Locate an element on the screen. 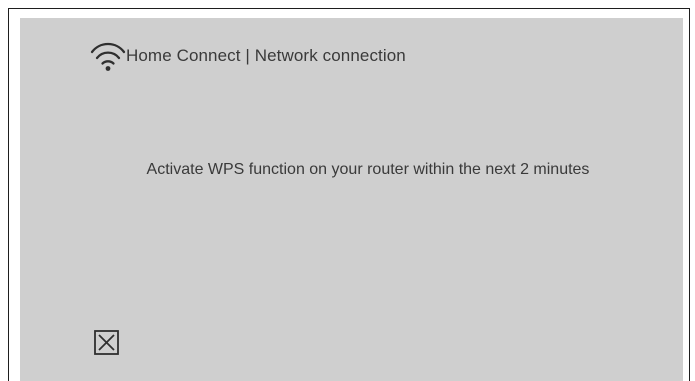 This screenshot has width=695, height=381. screen-header: Home Connect | Network connection is located at coordinates (247, 56).